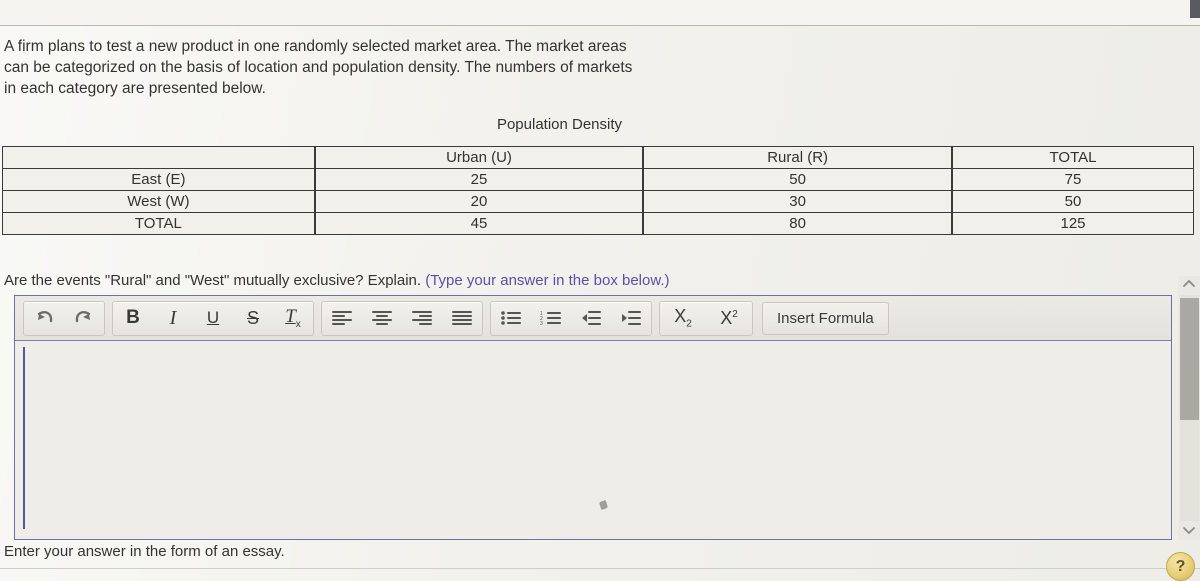 Image resolution: width=1200 pixels, height=581 pixels. I want to click on bulleted-list-button, so click(511, 318).